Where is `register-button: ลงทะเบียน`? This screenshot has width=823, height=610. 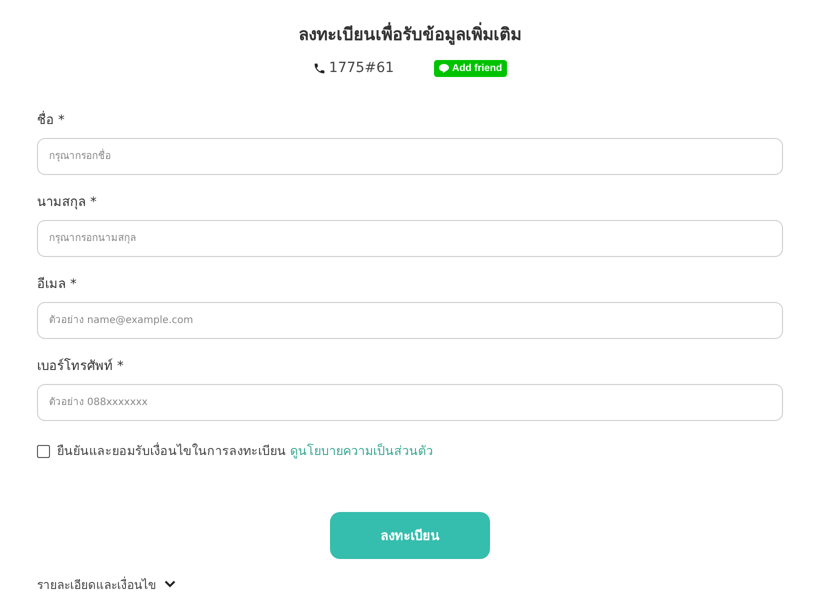 register-button: ลงทะเบียน is located at coordinates (410, 535).